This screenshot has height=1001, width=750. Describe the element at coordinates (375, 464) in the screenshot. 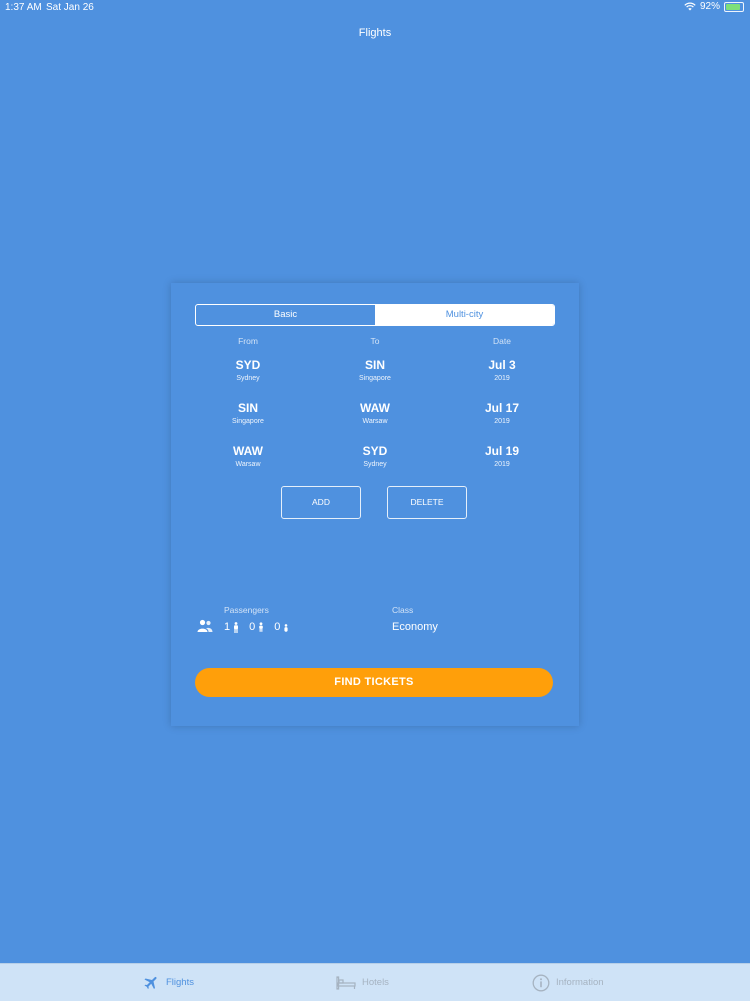

I see `leg-3-to-city: Sydney` at that location.